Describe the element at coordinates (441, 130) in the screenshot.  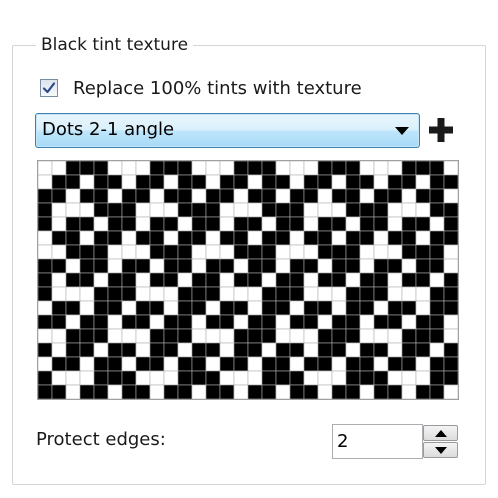
I see `plus-icon` at that location.